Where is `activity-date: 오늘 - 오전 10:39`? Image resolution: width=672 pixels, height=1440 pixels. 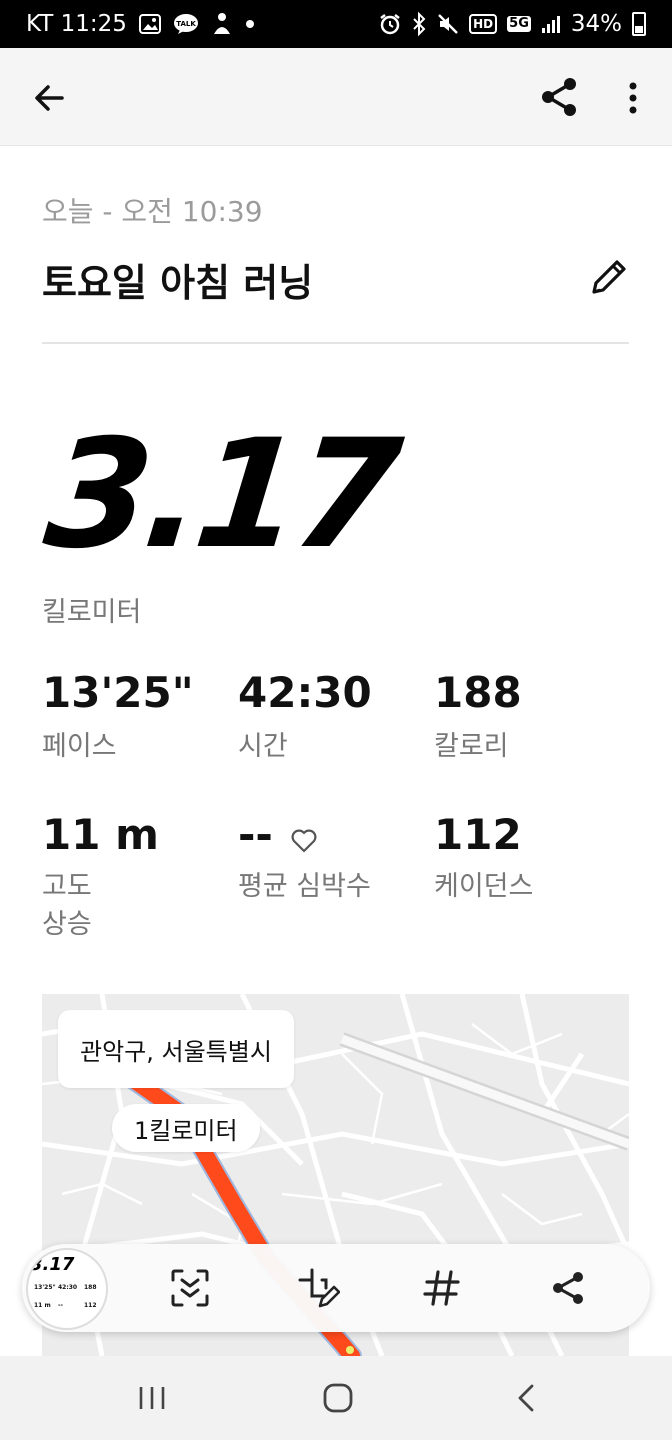
activity-date: 오늘 - 오전 10:39 is located at coordinates (152, 211).